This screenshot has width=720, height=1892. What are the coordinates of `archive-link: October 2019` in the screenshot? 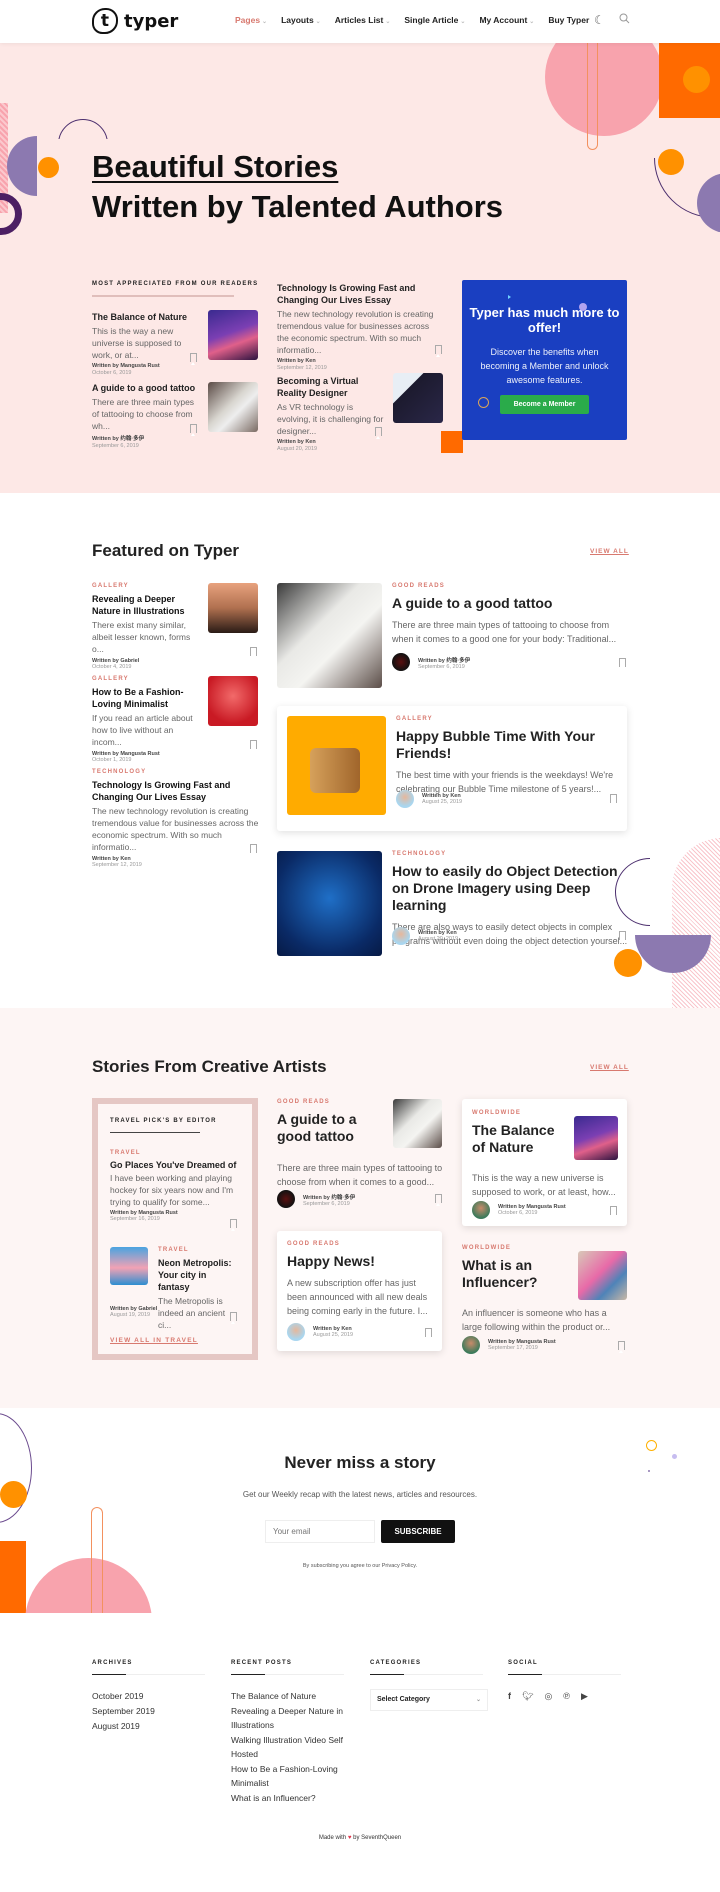 It's located at (148, 1696).